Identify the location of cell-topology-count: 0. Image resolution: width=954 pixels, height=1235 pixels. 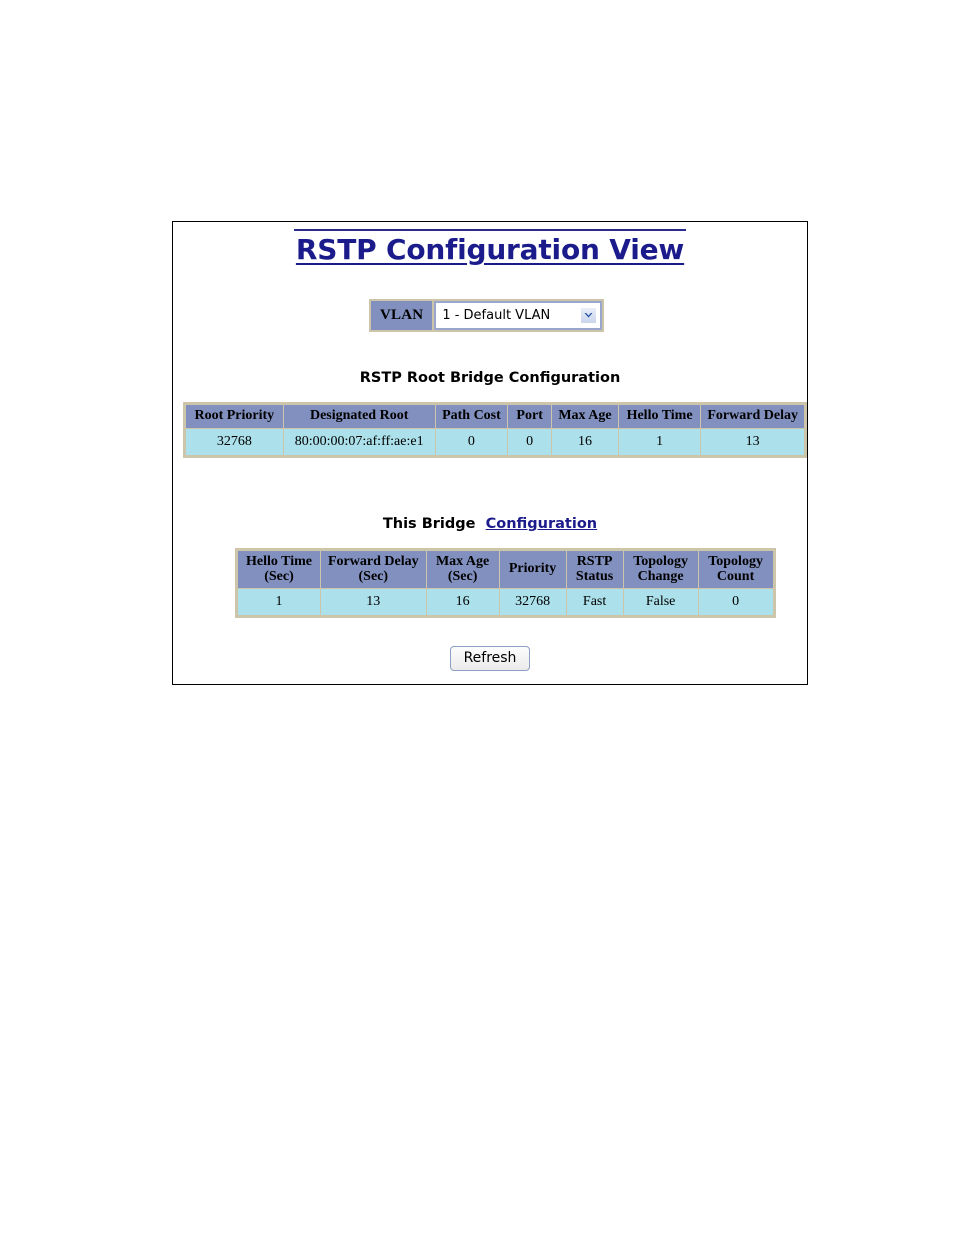
(736, 603).